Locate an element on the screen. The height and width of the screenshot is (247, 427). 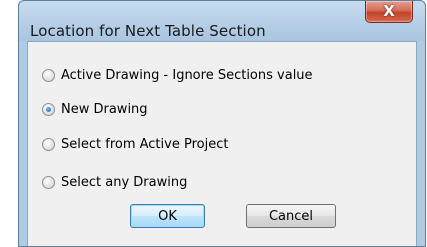
cancel-button: Cancel is located at coordinates (291, 216).